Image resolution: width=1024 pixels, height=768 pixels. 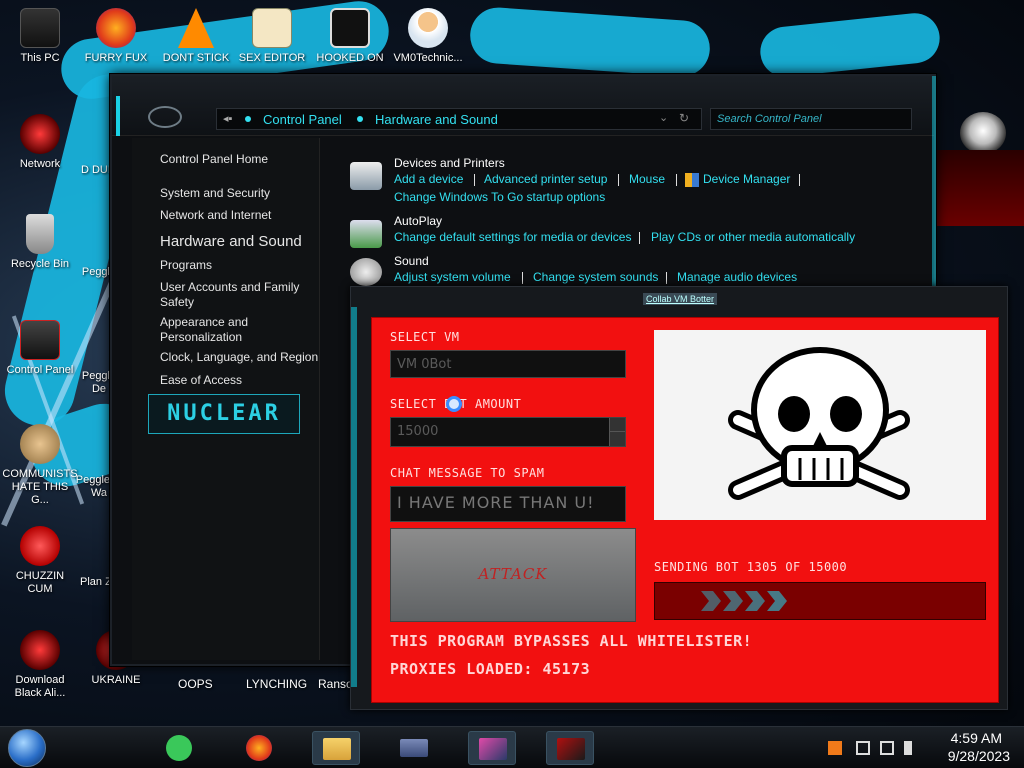 What do you see at coordinates (40, 340) in the screenshot?
I see `control-panel-icon` at bounding box center [40, 340].